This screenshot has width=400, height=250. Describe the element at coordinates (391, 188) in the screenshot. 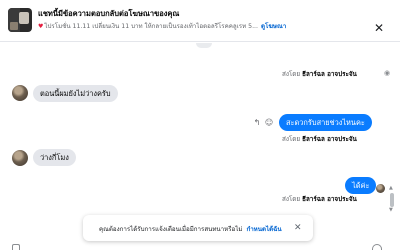

I see `scroll-up-arrow: ▲` at that location.